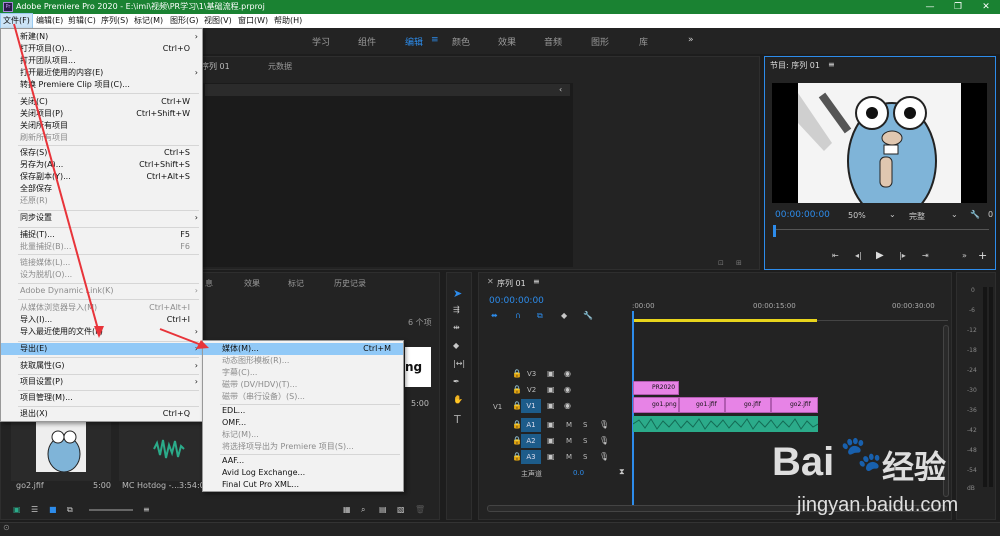 This screenshot has width=1000, height=536. Describe the element at coordinates (6, 527) in the screenshot. I see `status-icon: ⊙` at that location.